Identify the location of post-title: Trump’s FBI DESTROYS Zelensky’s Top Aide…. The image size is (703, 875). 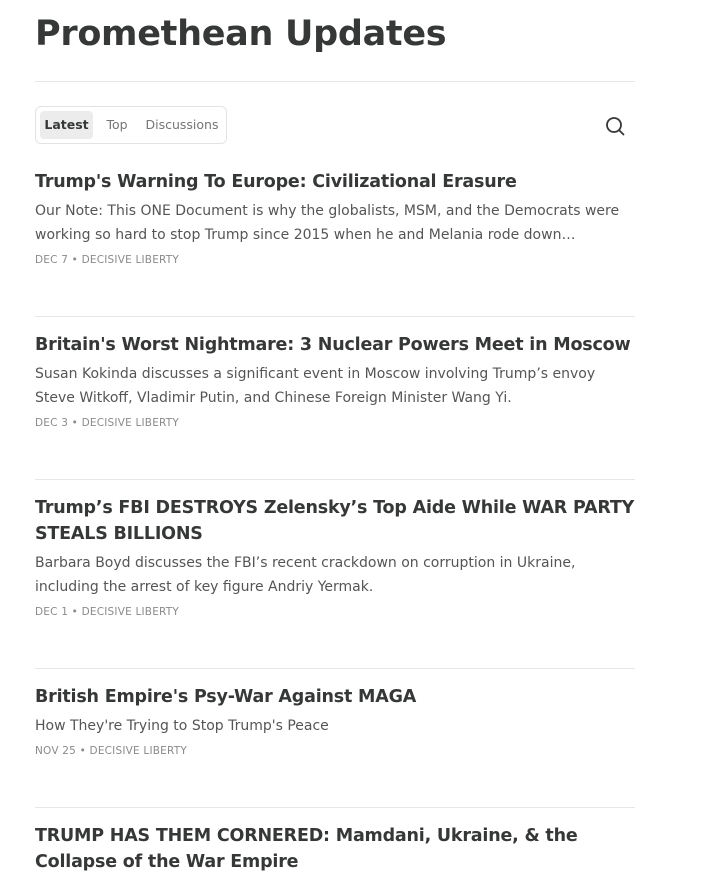
(335, 521).